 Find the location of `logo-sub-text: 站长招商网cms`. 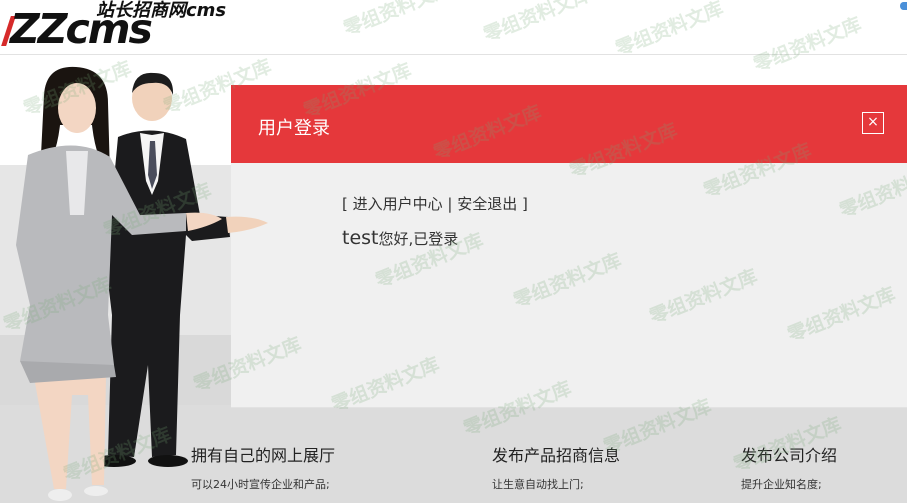

logo-sub-text: 站长招商网cms is located at coordinates (161, 10).